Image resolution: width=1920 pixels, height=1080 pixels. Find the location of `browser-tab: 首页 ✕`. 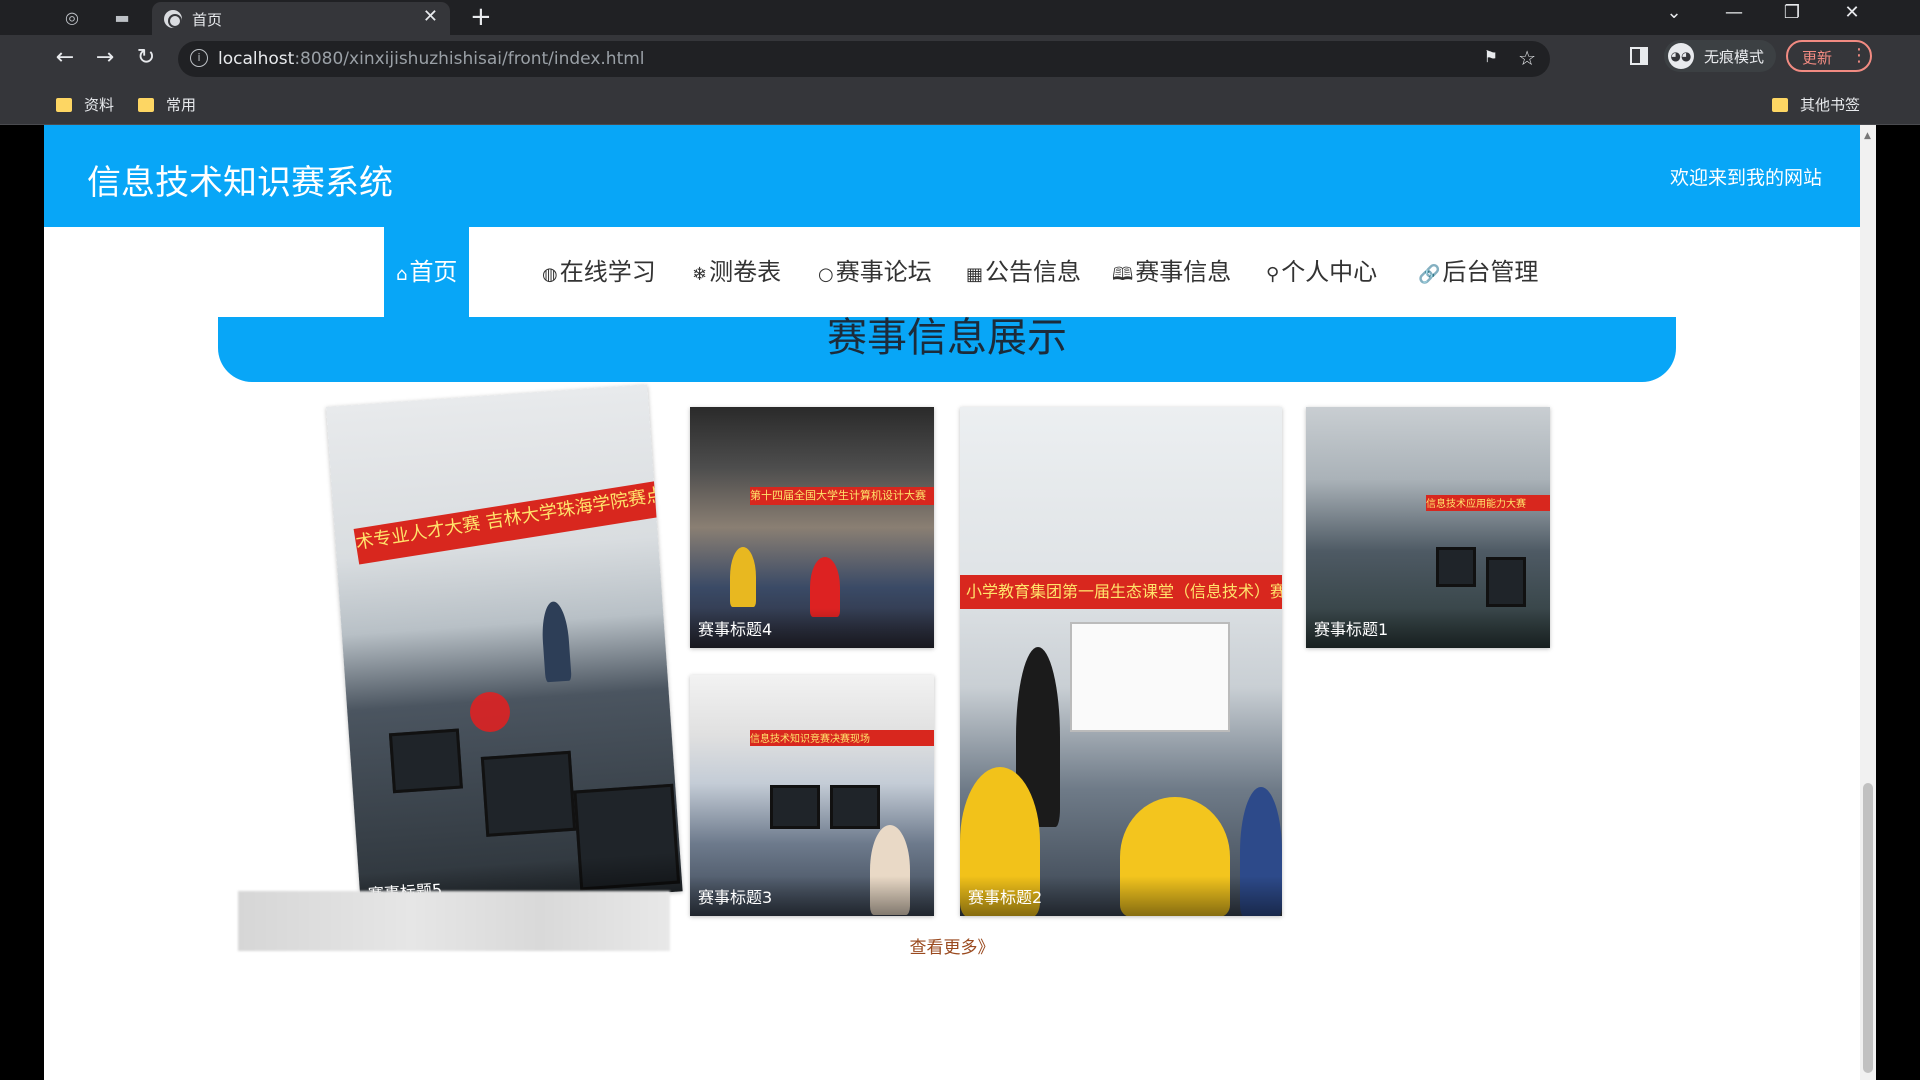

browser-tab: 首页 ✕ is located at coordinates (301, 18).